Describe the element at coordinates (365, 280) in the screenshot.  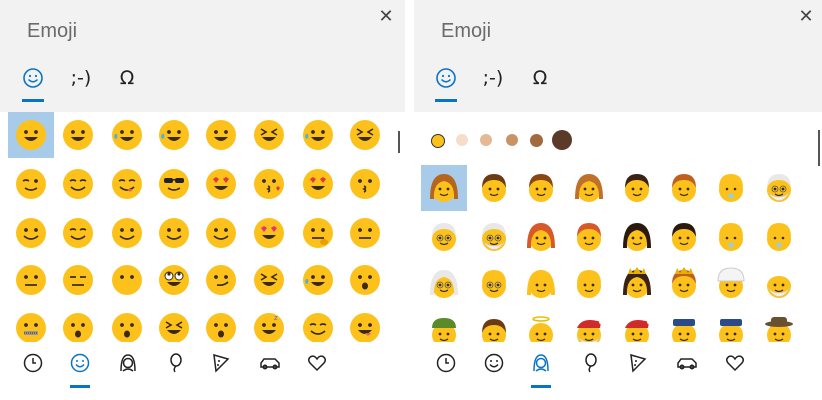
I see `hushed-face-emoji` at that location.